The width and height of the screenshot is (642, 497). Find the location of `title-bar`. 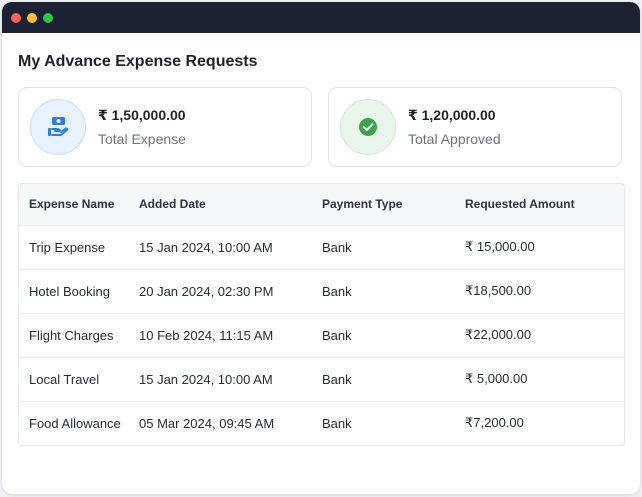

title-bar is located at coordinates (321, 17).